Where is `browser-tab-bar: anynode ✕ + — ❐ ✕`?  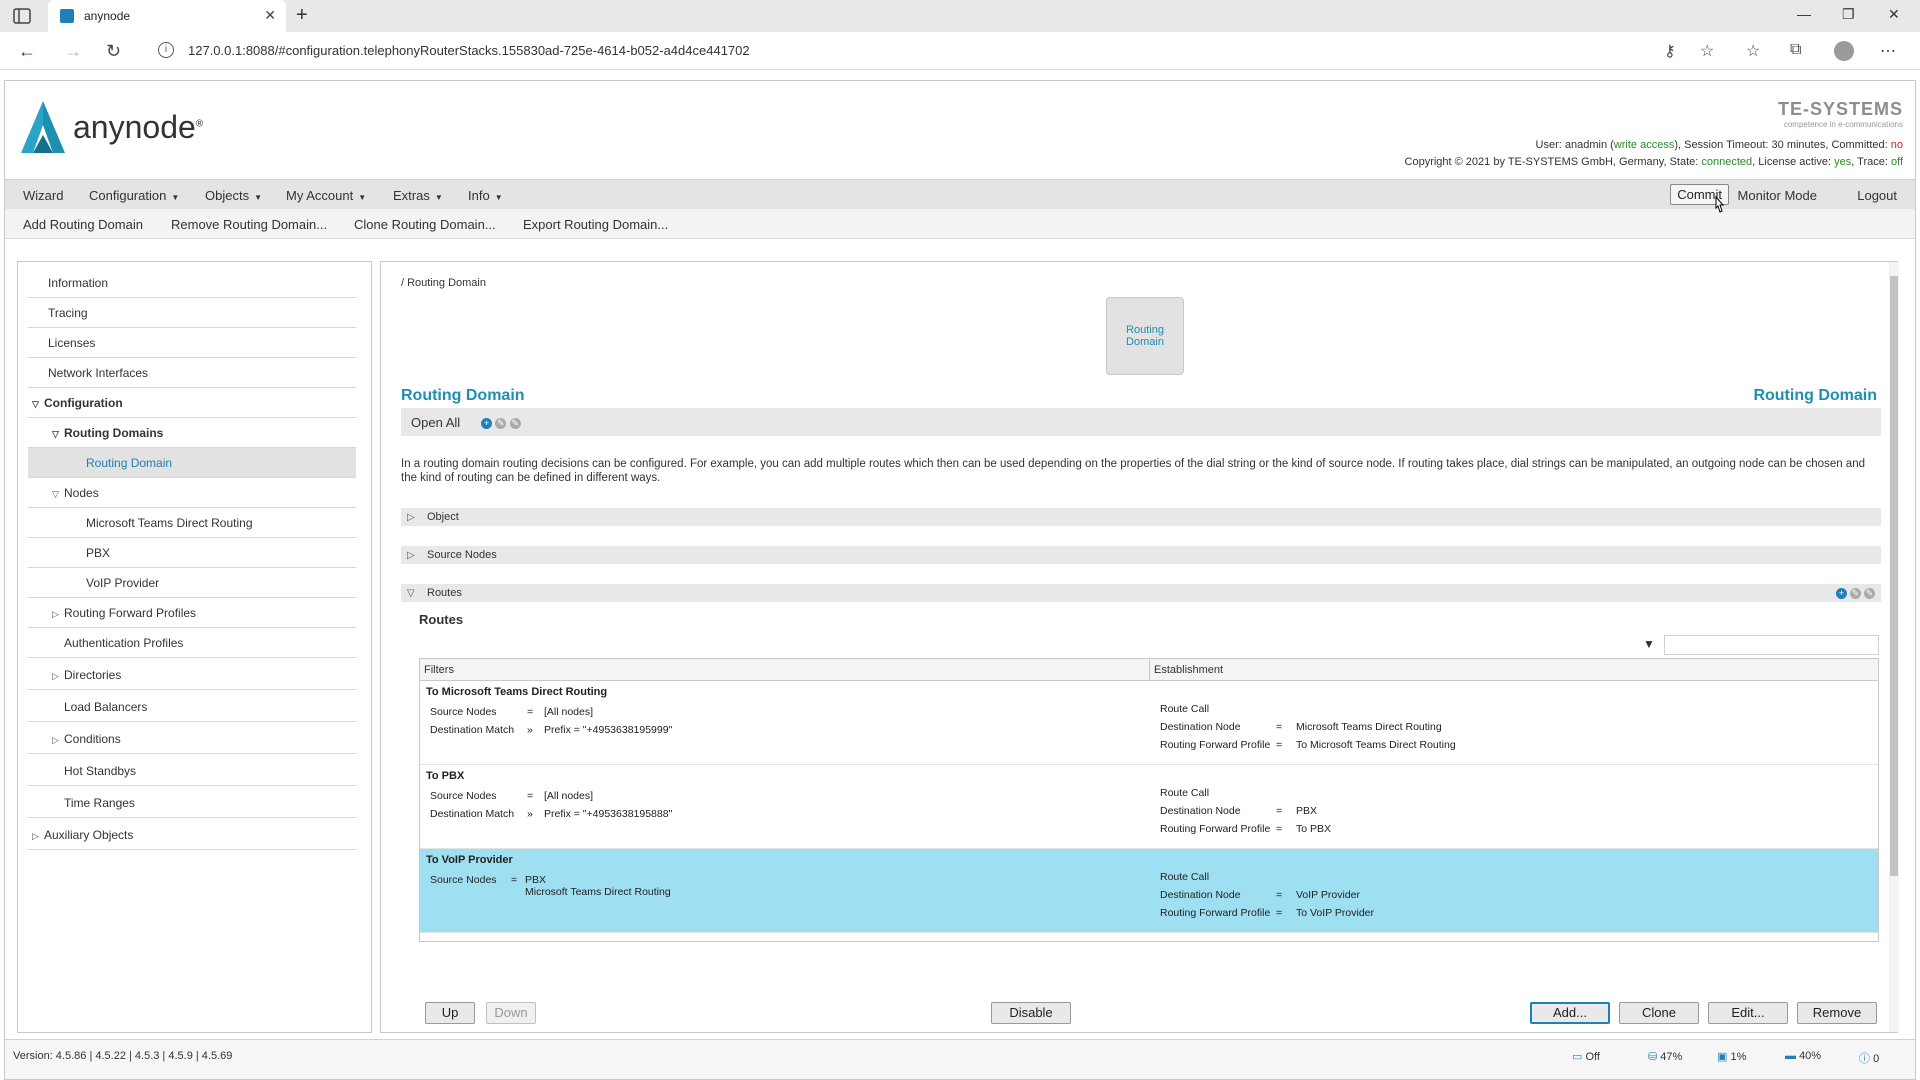
browser-tab-bar: anynode ✕ + — ❐ ✕ is located at coordinates (960, 16).